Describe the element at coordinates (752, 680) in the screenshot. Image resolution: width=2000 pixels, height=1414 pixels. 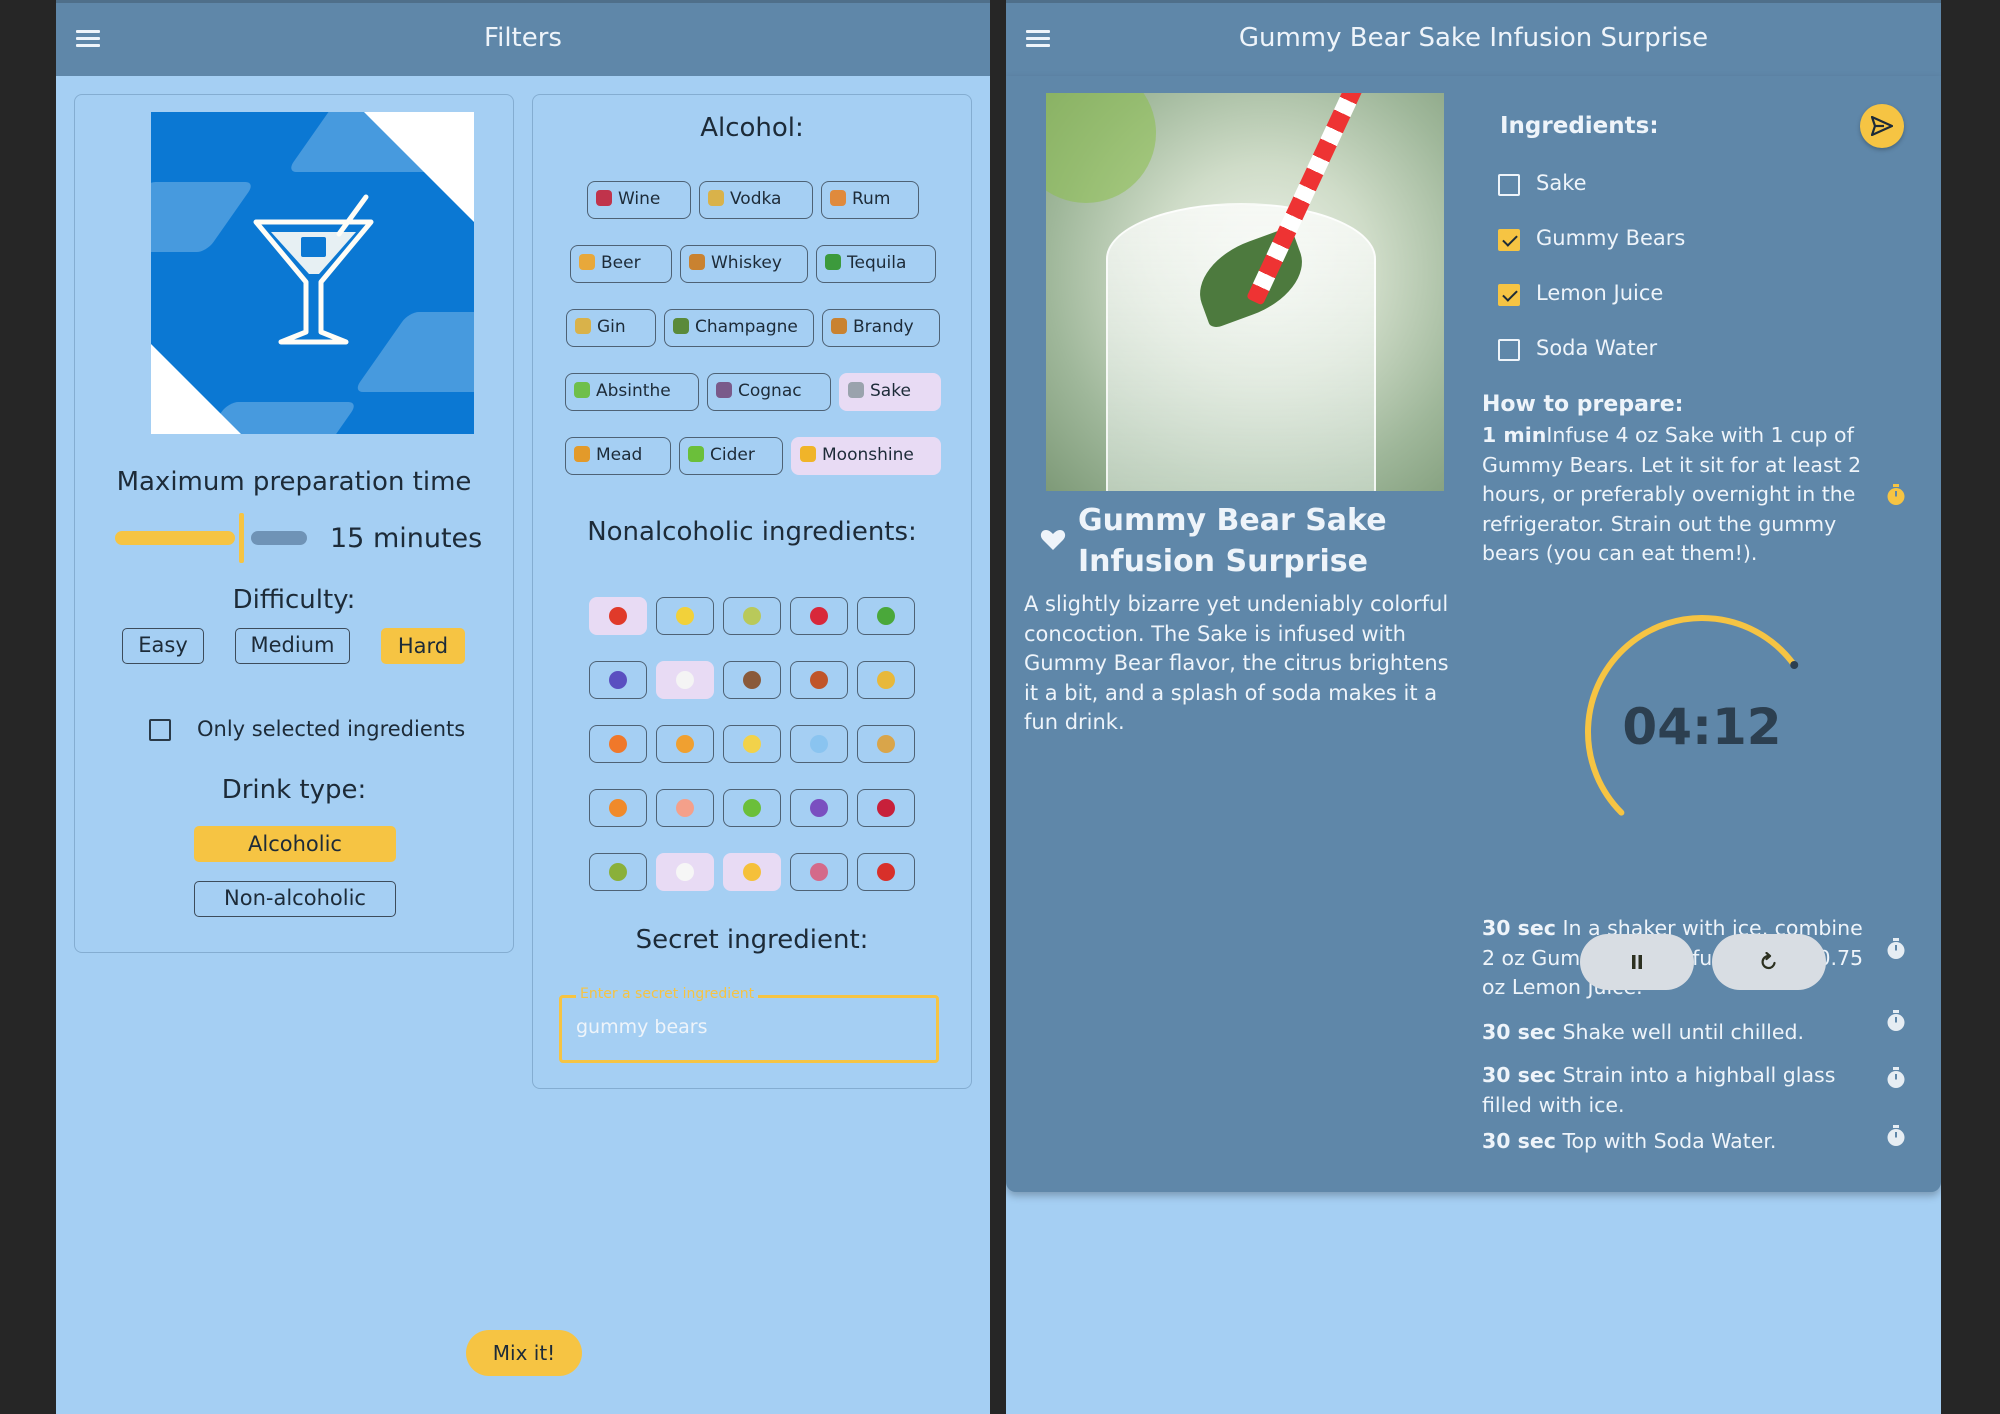
I see `ingredient-chip-coconut` at that location.